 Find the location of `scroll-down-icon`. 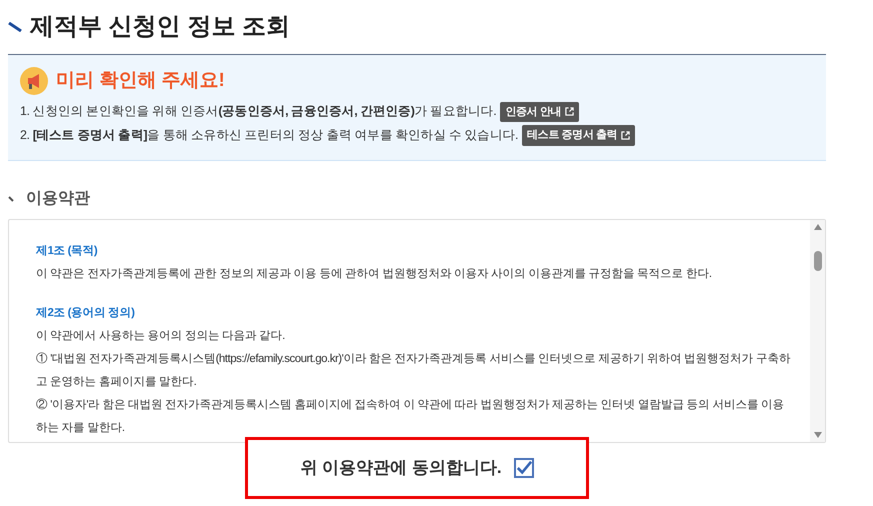

scroll-down-icon is located at coordinates (818, 435).